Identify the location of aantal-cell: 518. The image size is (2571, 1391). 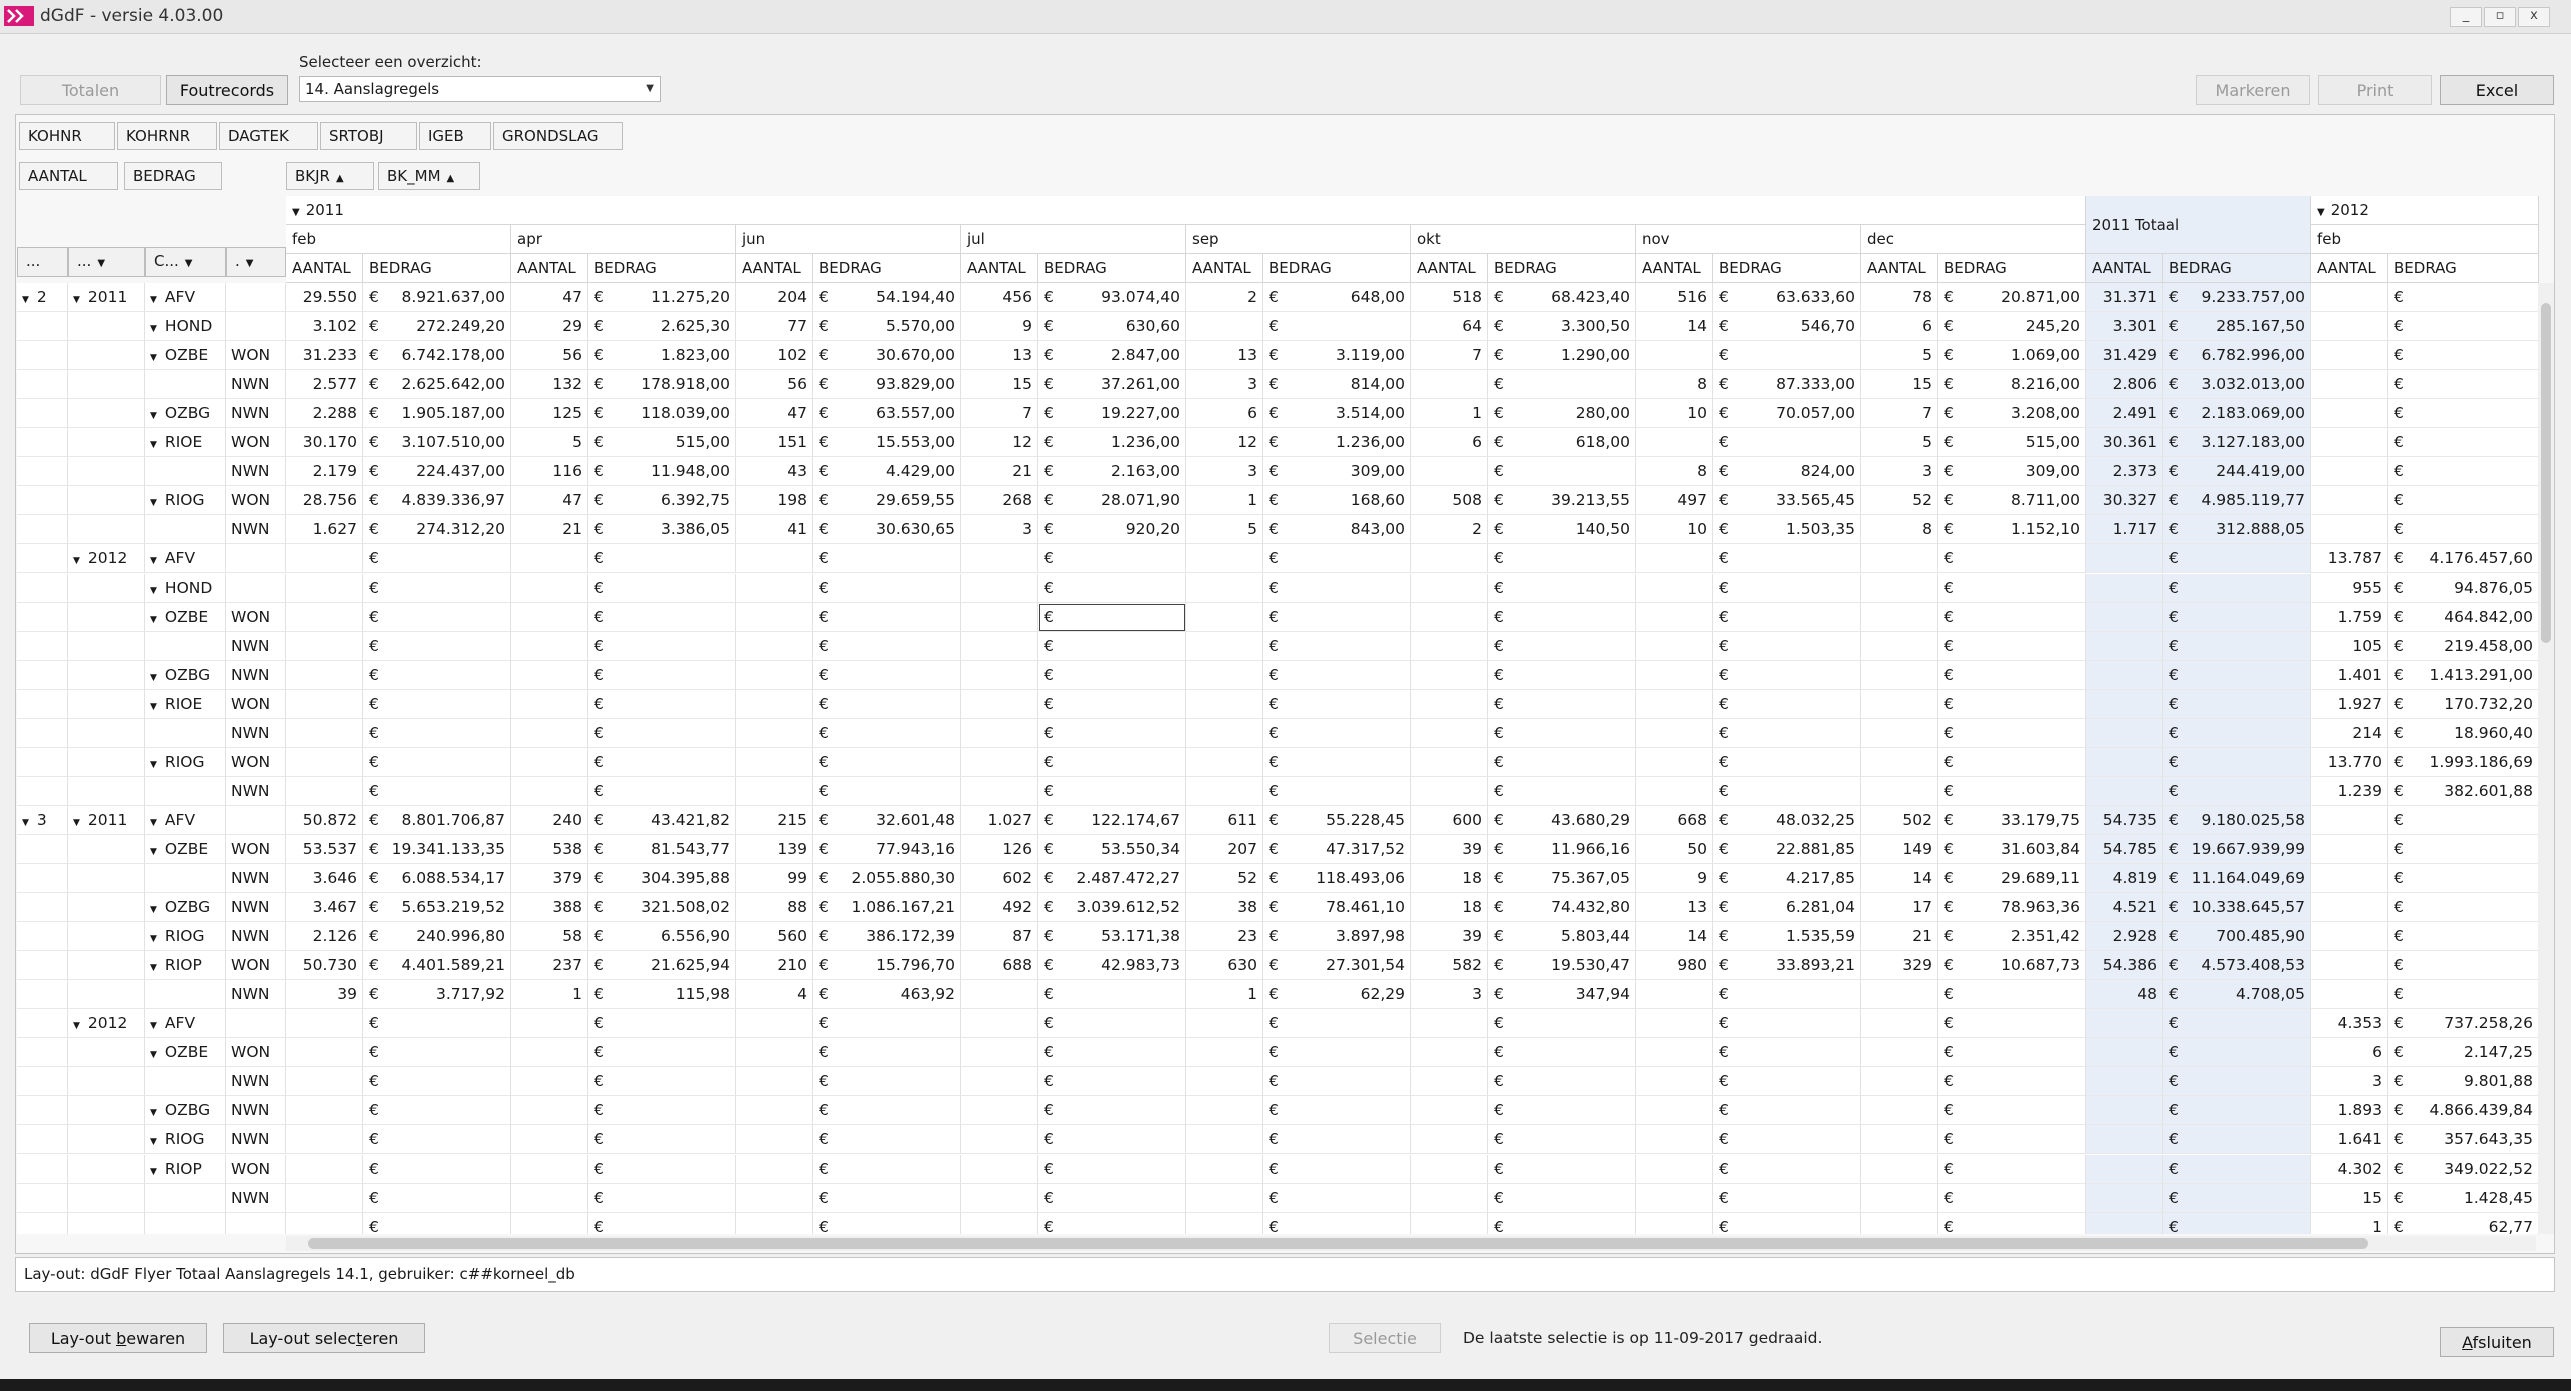
(1449, 297).